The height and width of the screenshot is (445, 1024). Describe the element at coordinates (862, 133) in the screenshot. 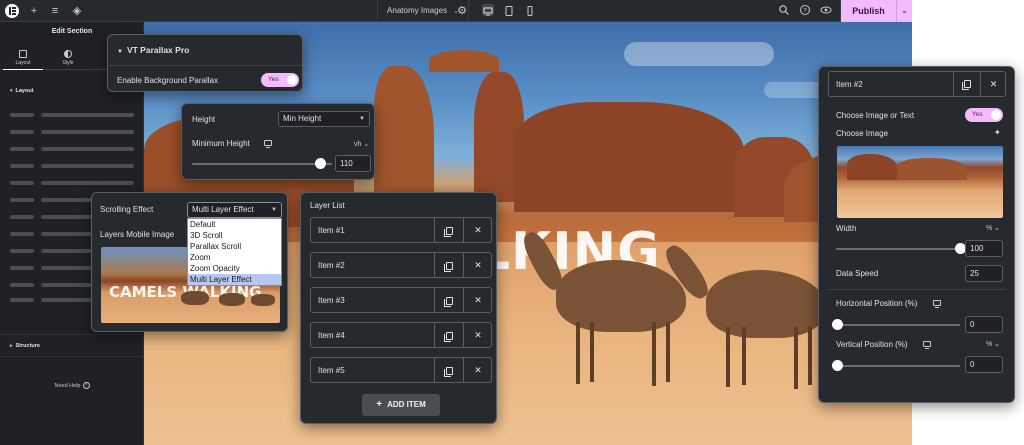

I see `choose-image-label: Choose Image` at that location.